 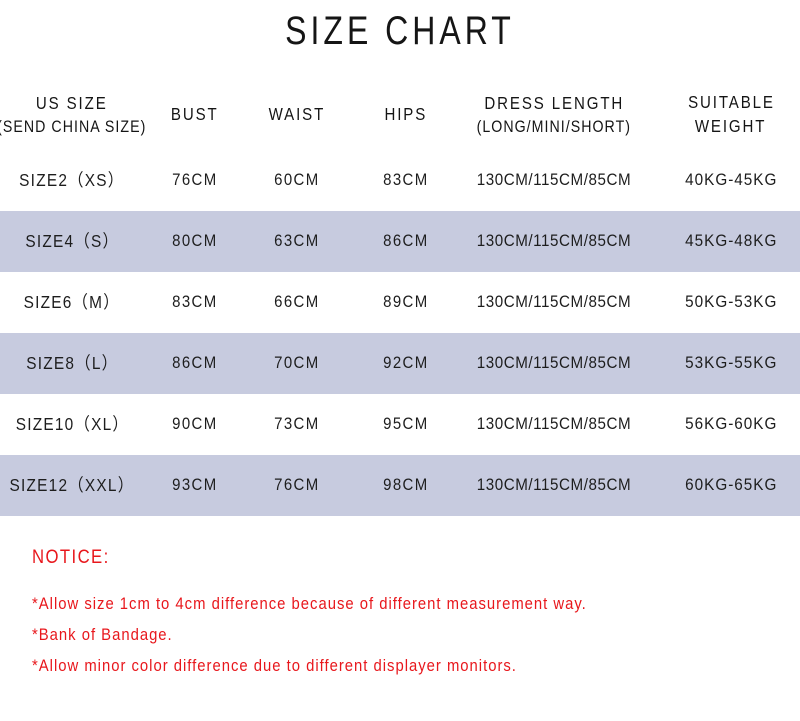 I want to click on cell-waist-text: 73CM, so click(x=297, y=424).